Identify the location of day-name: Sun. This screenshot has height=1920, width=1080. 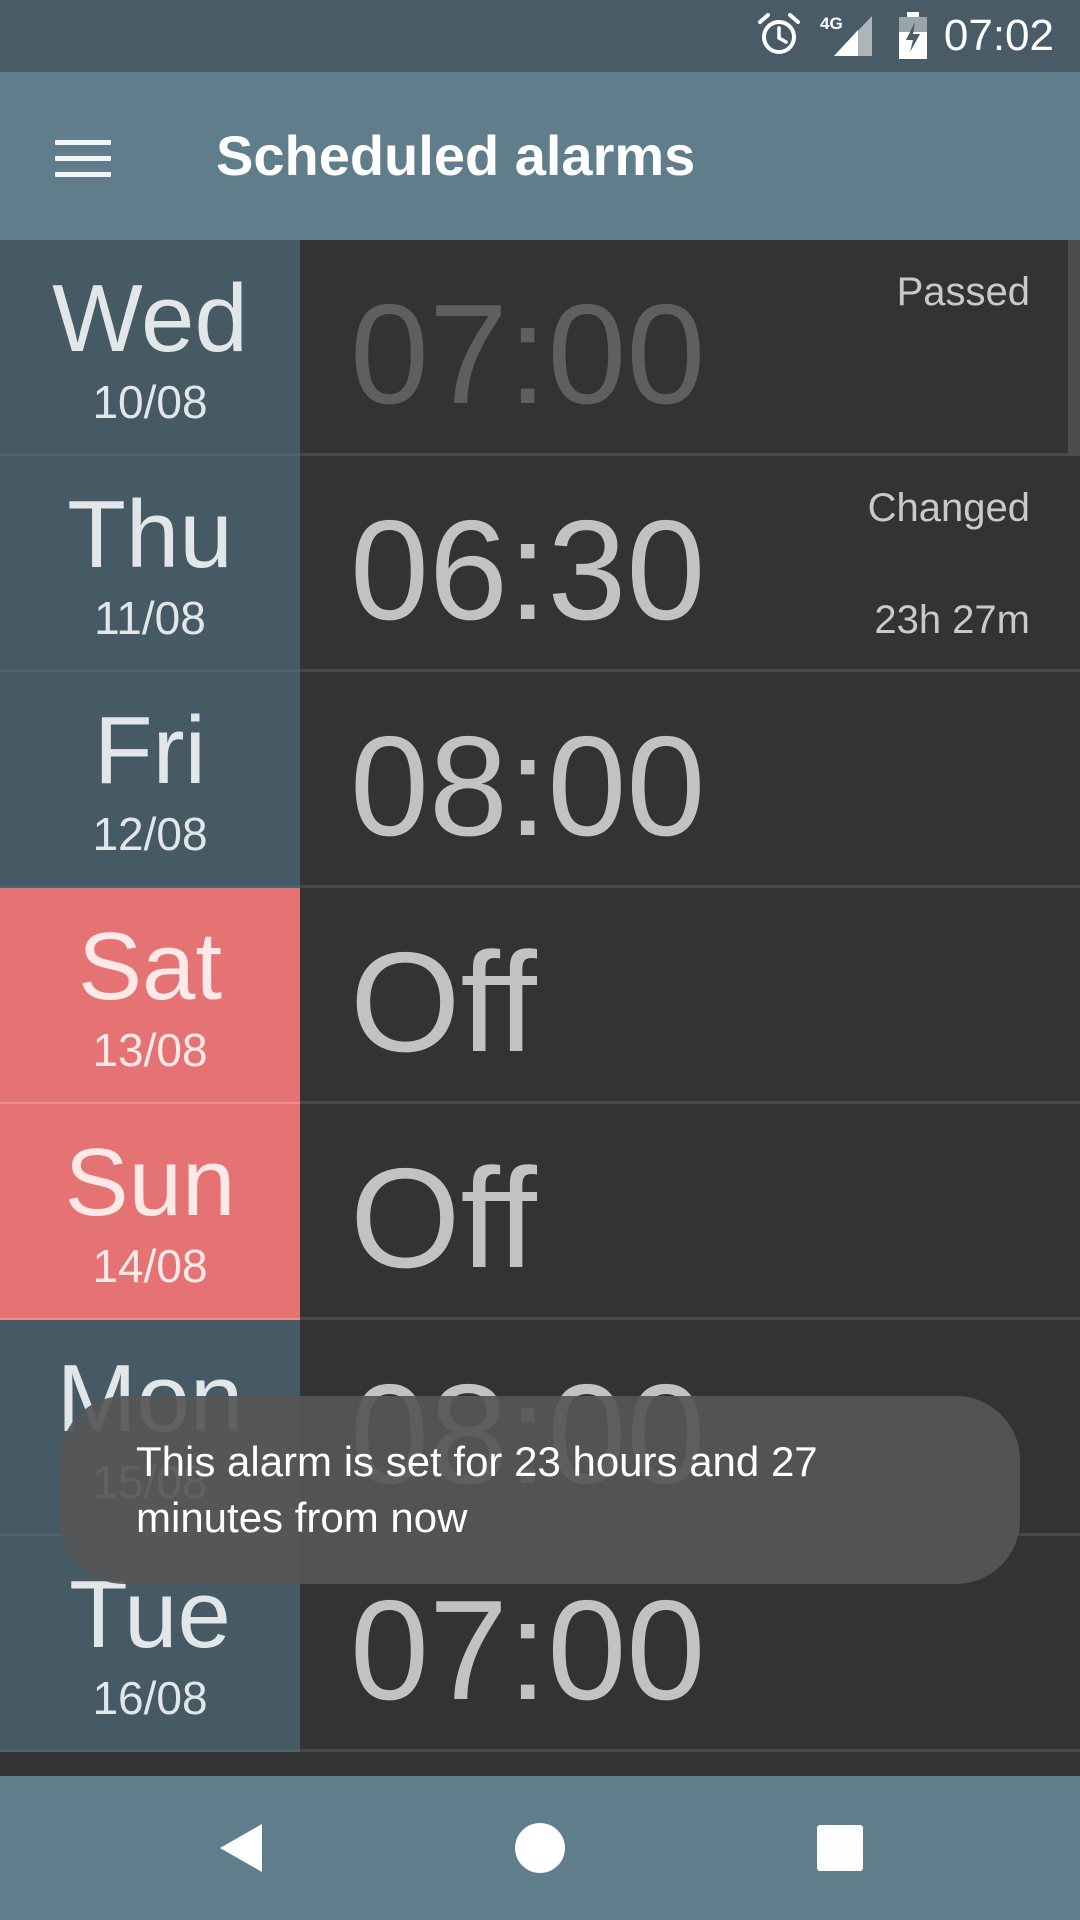
(150, 1182).